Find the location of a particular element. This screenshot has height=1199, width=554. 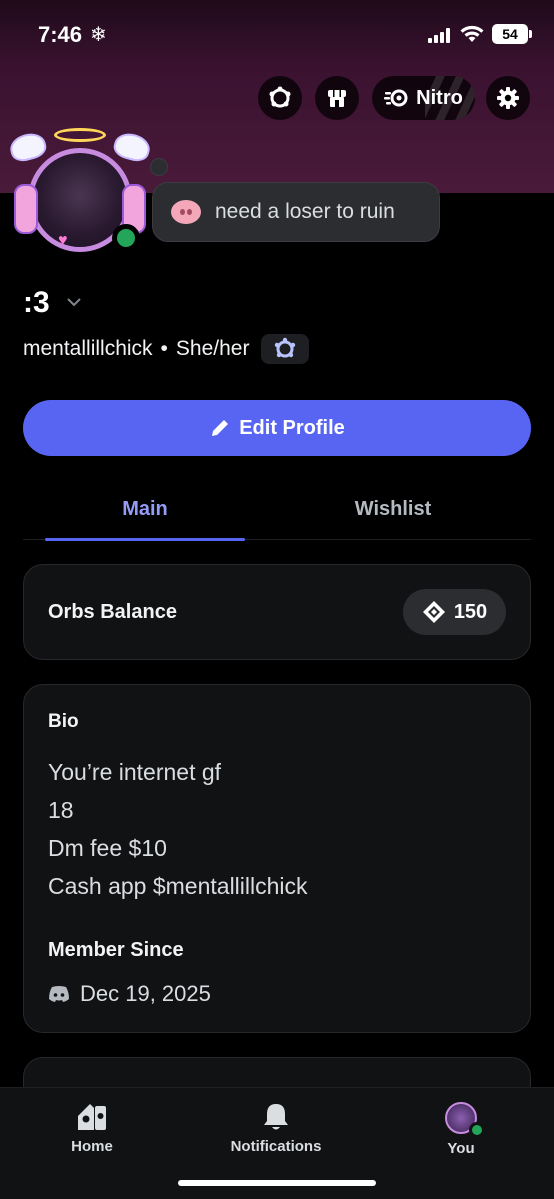

headphone-decoration-left is located at coordinates (26, 209).